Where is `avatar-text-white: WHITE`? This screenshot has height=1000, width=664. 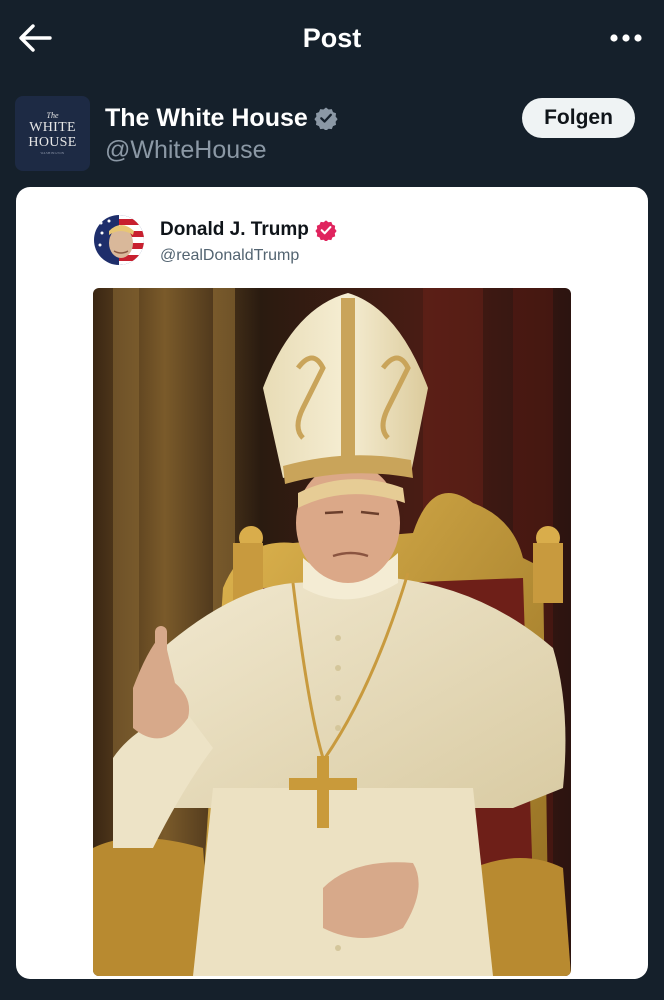
avatar-text-white: WHITE is located at coordinates (52, 127).